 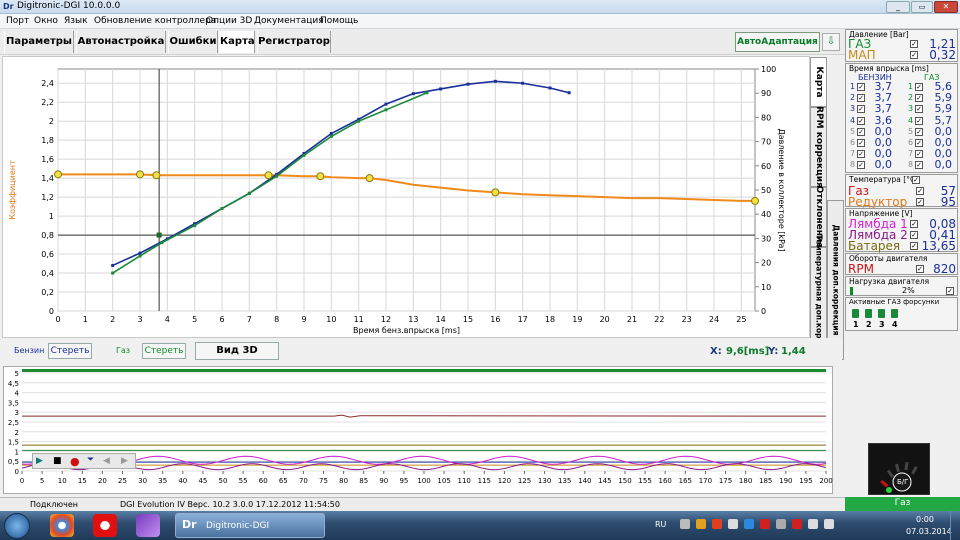 What do you see at coordinates (294, 42) in the screenshot?
I see `tab-recorder: Регистратор` at bounding box center [294, 42].